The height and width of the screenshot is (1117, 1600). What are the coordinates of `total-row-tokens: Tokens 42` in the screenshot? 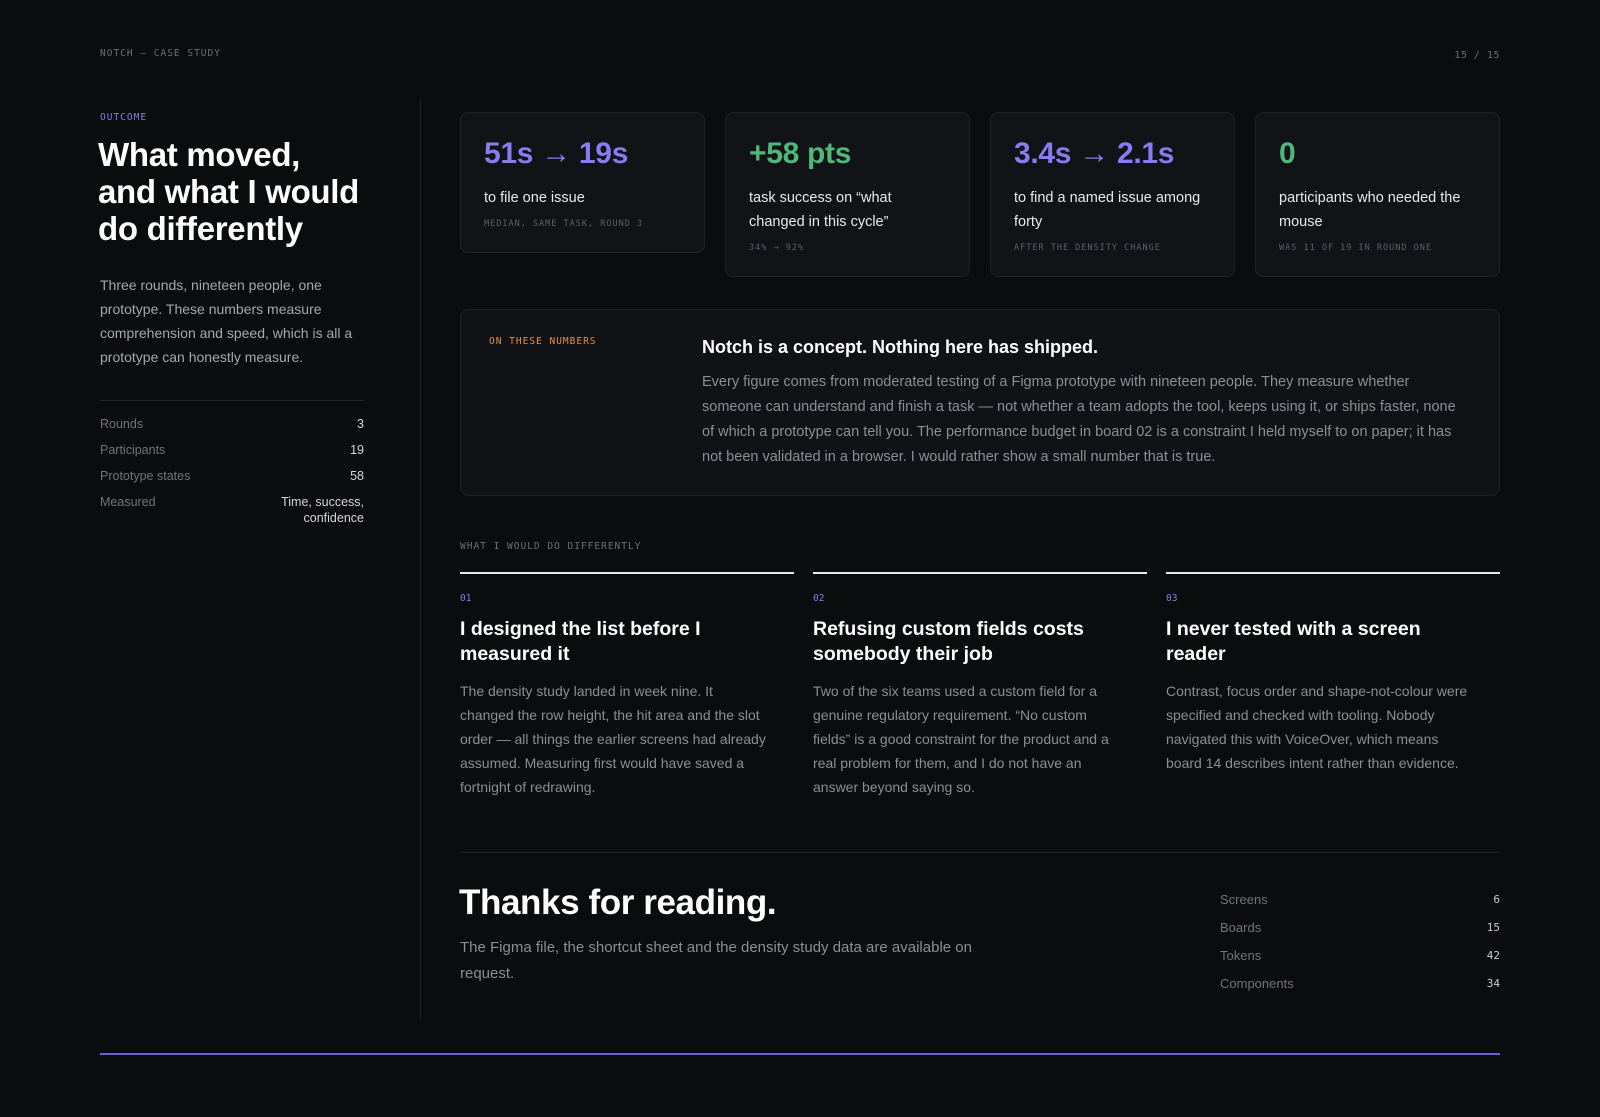 It's located at (1360, 955).